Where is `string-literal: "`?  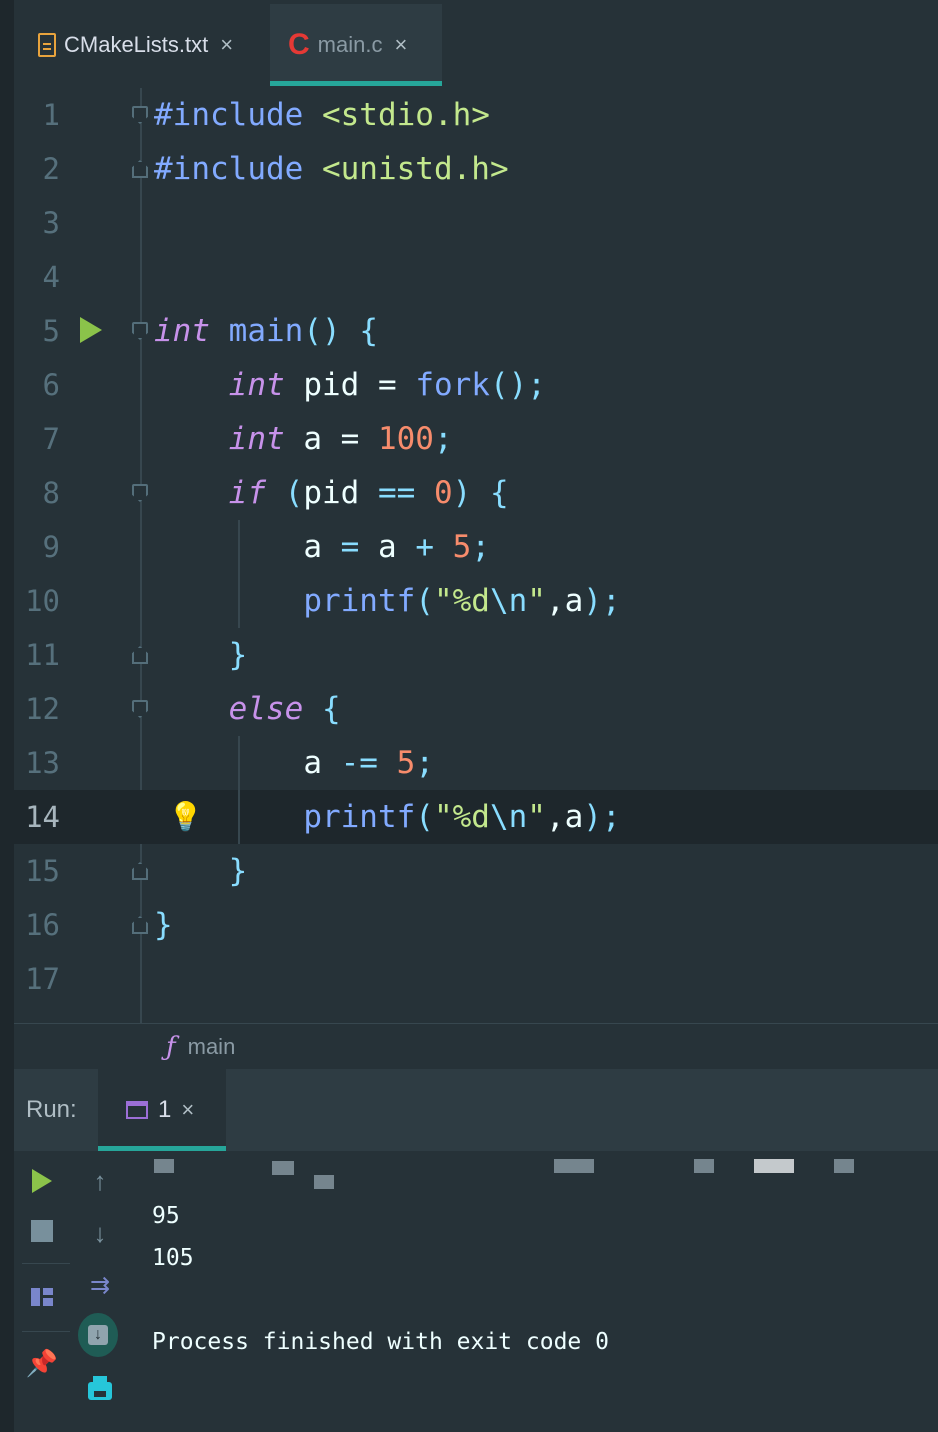
string-literal: " is located at coordinates (536, 601).